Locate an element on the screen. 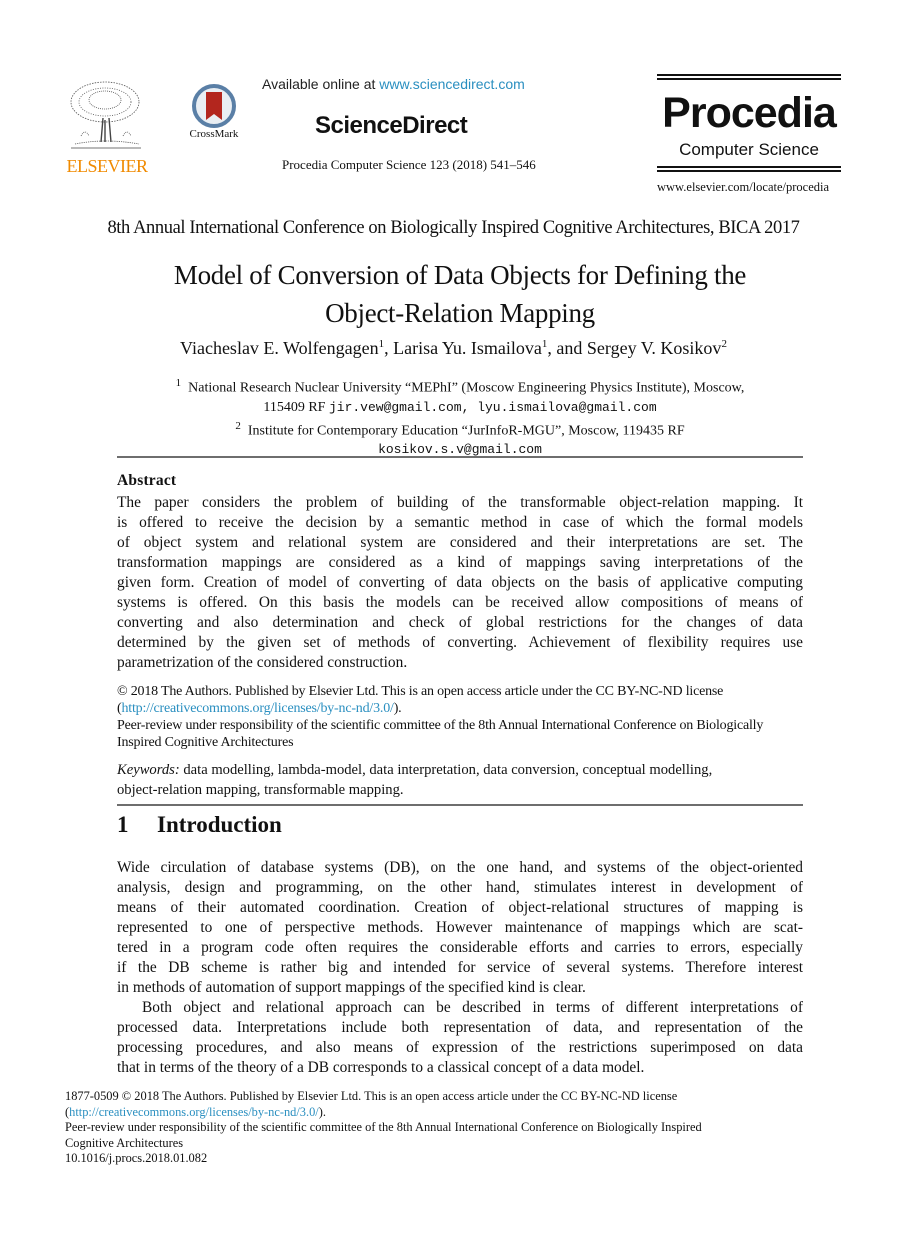  title-line: Object-Relation Mapping is located at coordinates (460, 313).